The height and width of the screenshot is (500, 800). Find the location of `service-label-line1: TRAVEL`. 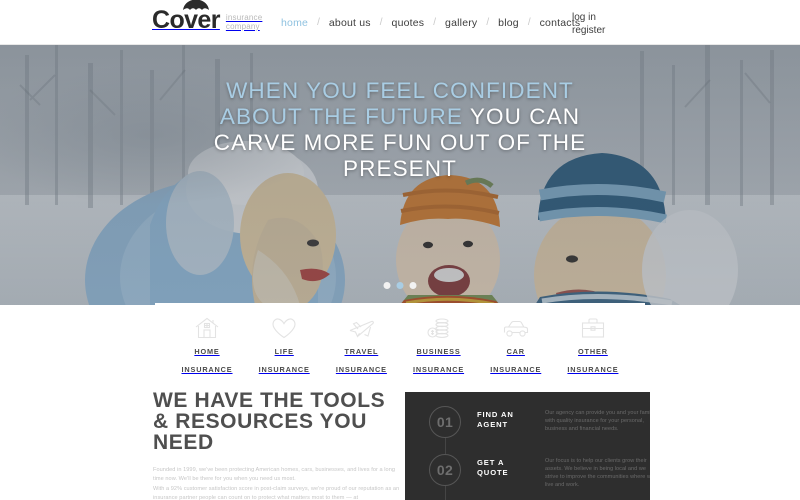

service-label-line1: TRAVEL is located at coordinates (361, 351).